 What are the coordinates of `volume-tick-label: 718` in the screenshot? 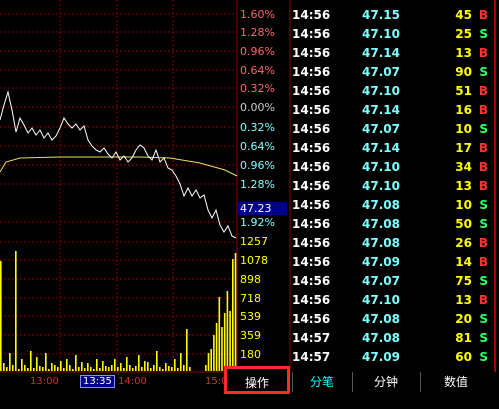 It's located at (250, 298).